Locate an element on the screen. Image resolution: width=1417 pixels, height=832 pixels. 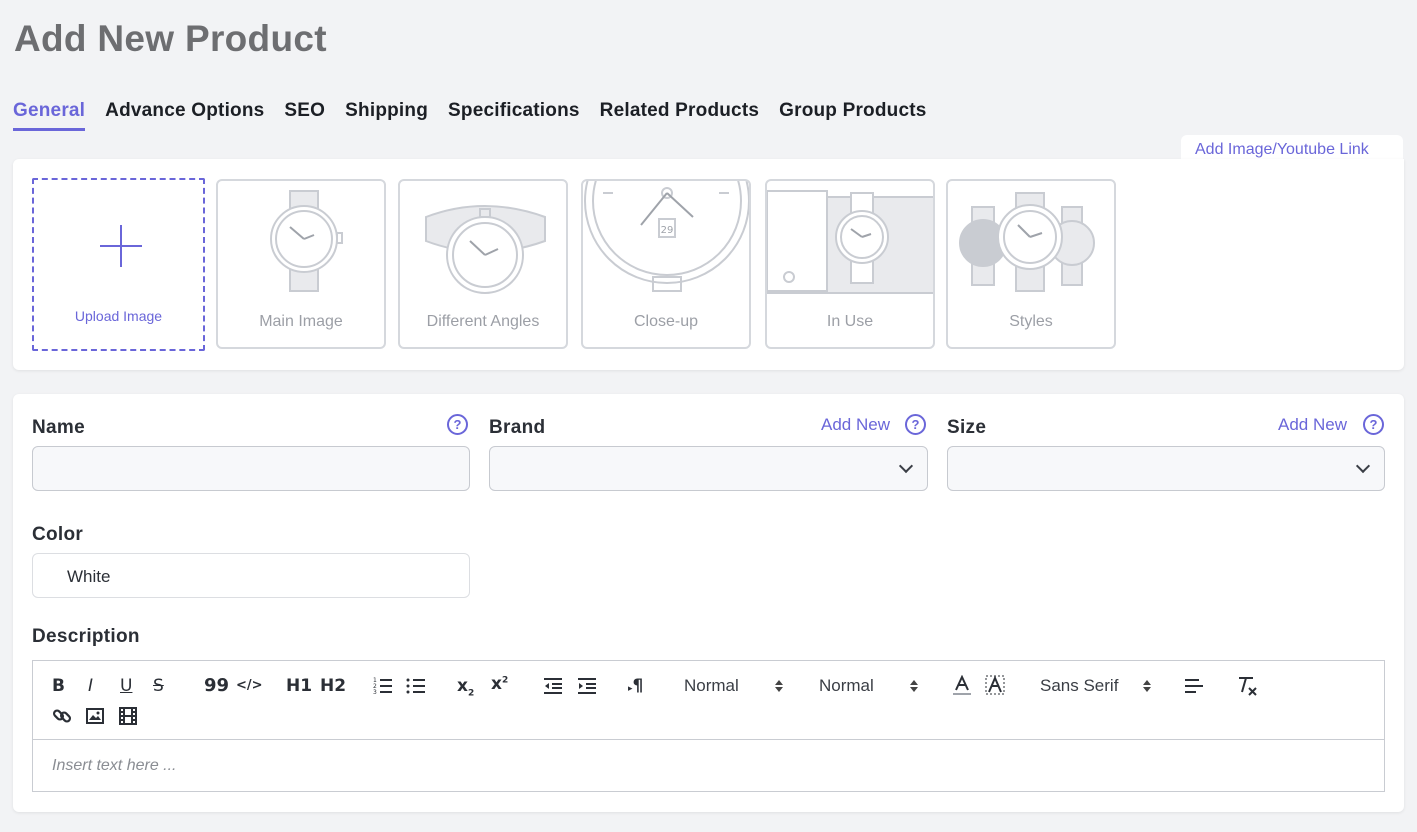
image-icon is located at coordinates (95, 716).